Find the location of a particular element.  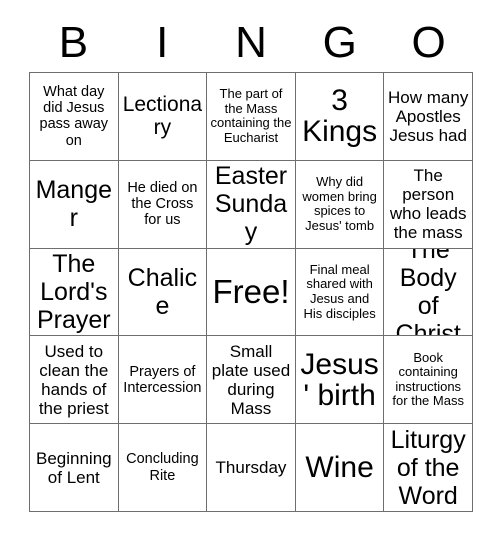

bingo-cell: Small plate used during Mass is located at coordinates (251, 380).